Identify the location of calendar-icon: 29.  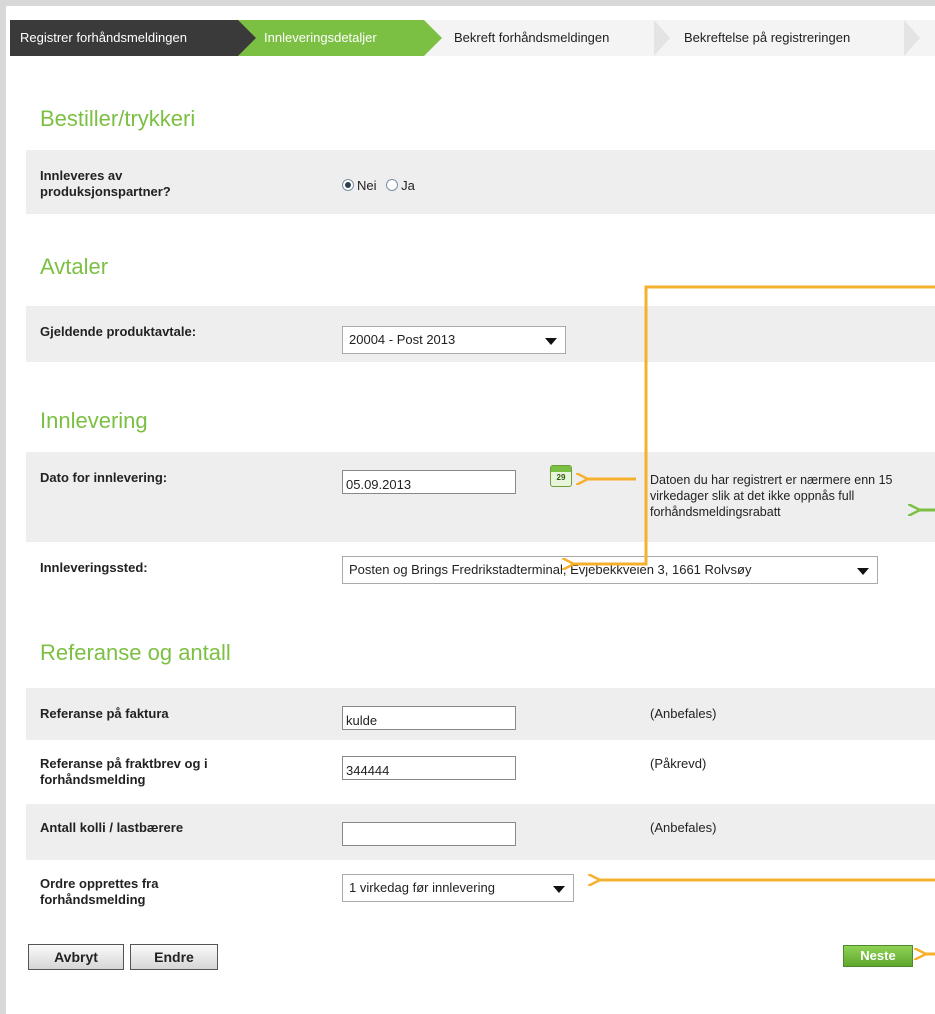
(561, 476).